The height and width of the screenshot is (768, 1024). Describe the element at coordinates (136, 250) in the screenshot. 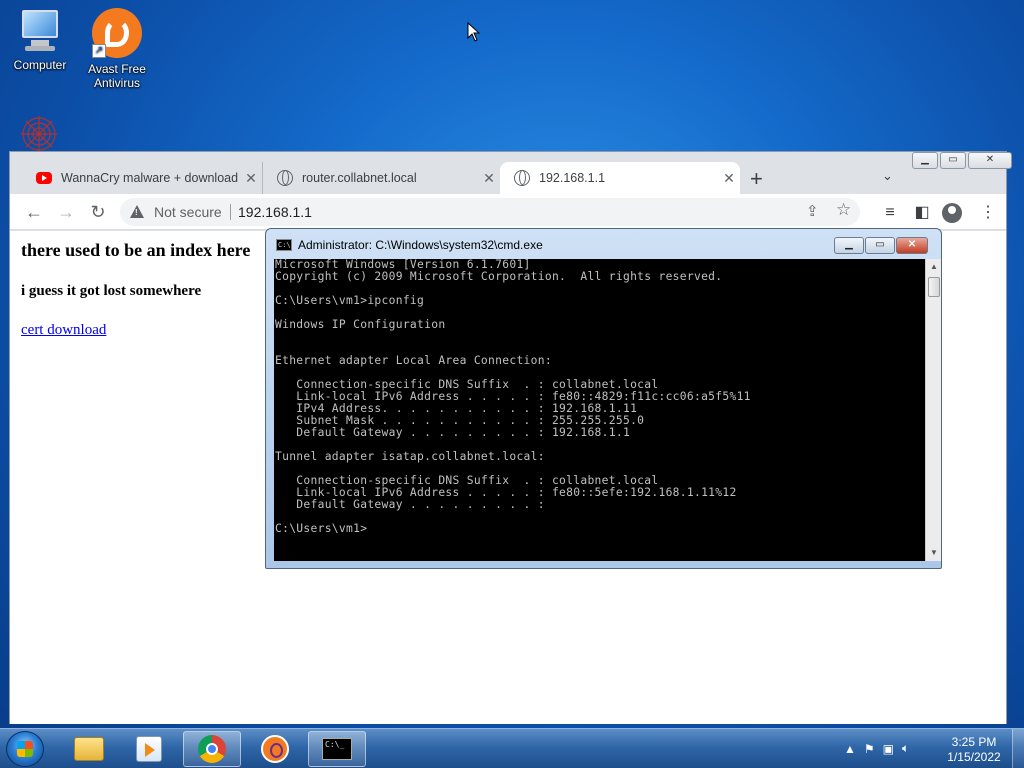

I see `page-heading: there used to be an index here` at that location.